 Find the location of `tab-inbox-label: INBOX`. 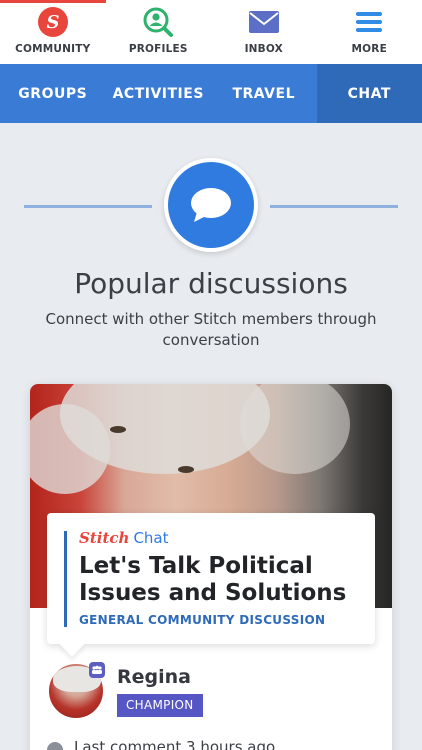

tab-inbox-label: INBOX is located at coordinates (263, 49).